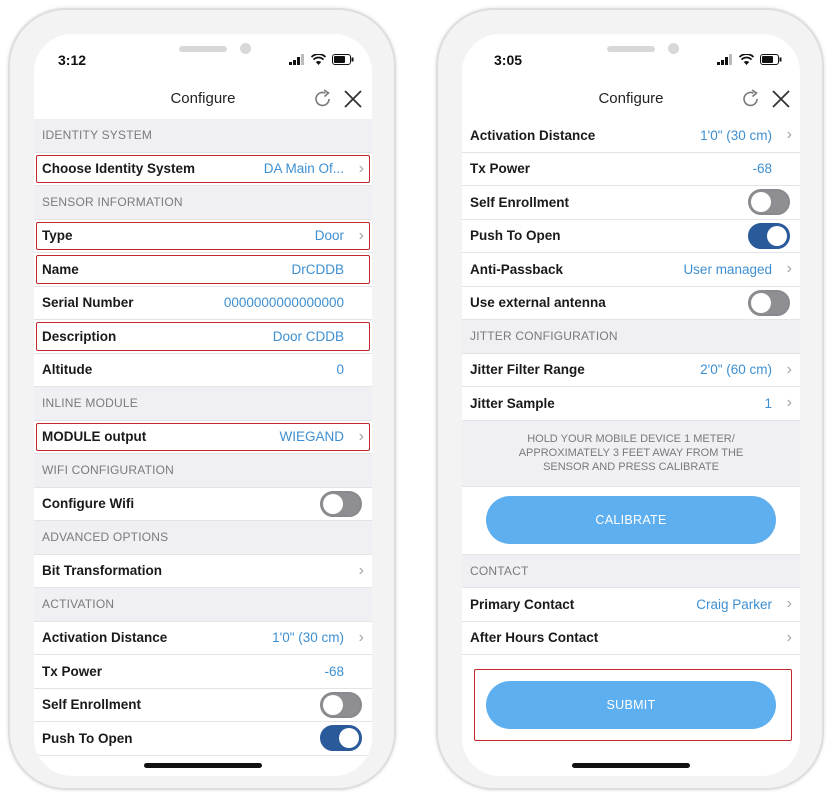  I want to click on row-bit-transformation: Bit Transformation ›, so click(203, 571).